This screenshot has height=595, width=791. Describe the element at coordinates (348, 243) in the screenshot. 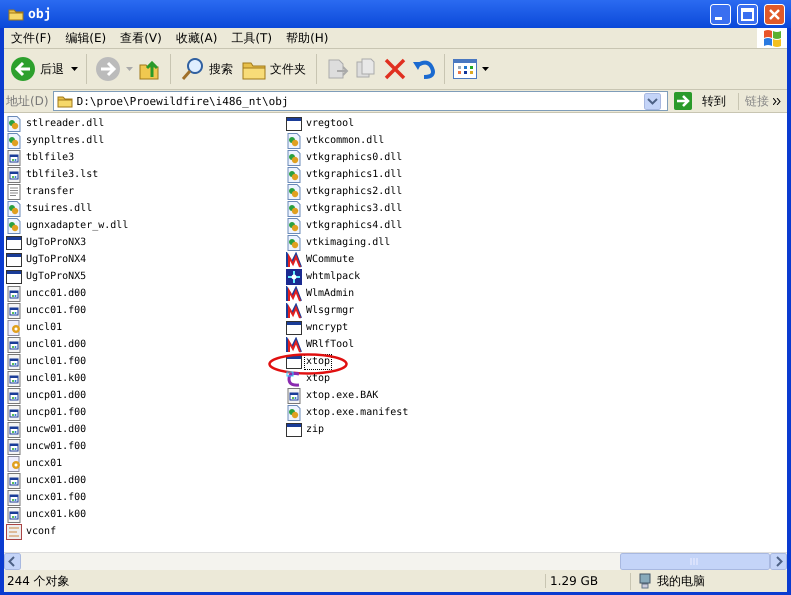

I see `file-name: vtkimaging.dll` at that location.